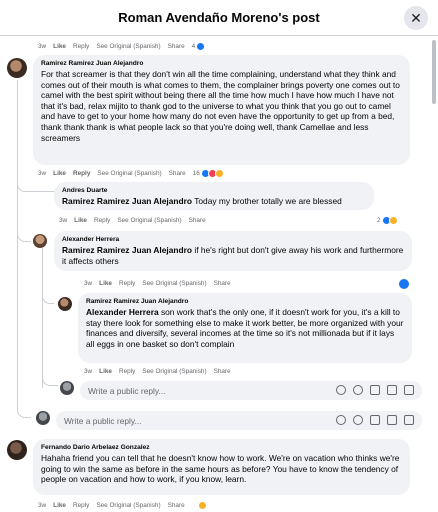 This screenshot has height=512, width=438. Describe the element at coordinates (267, 201) in the screenshot. I see `comment-text: Today my brother totally we are blessed` at that location.